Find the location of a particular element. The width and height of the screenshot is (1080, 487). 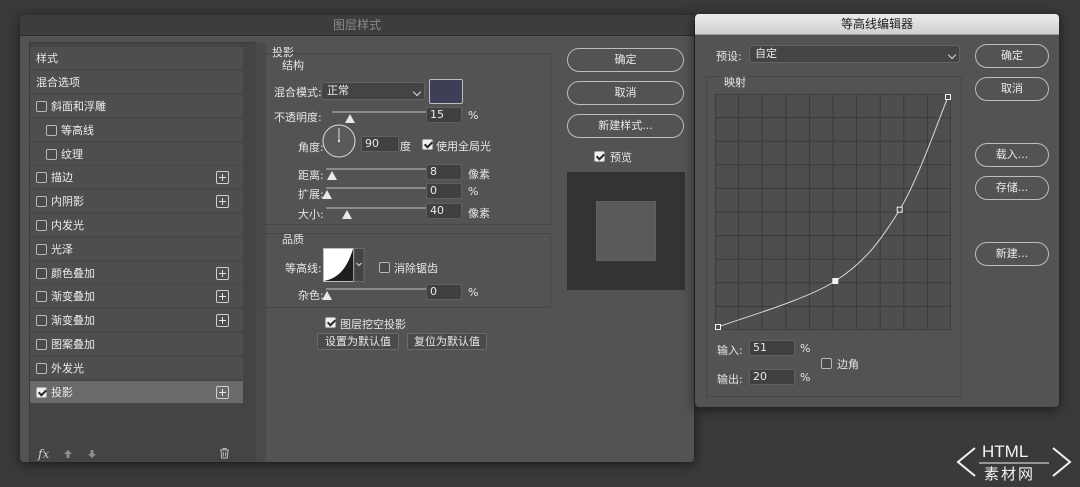

list-item: 内阴影 is located at coordinates (136, 202).